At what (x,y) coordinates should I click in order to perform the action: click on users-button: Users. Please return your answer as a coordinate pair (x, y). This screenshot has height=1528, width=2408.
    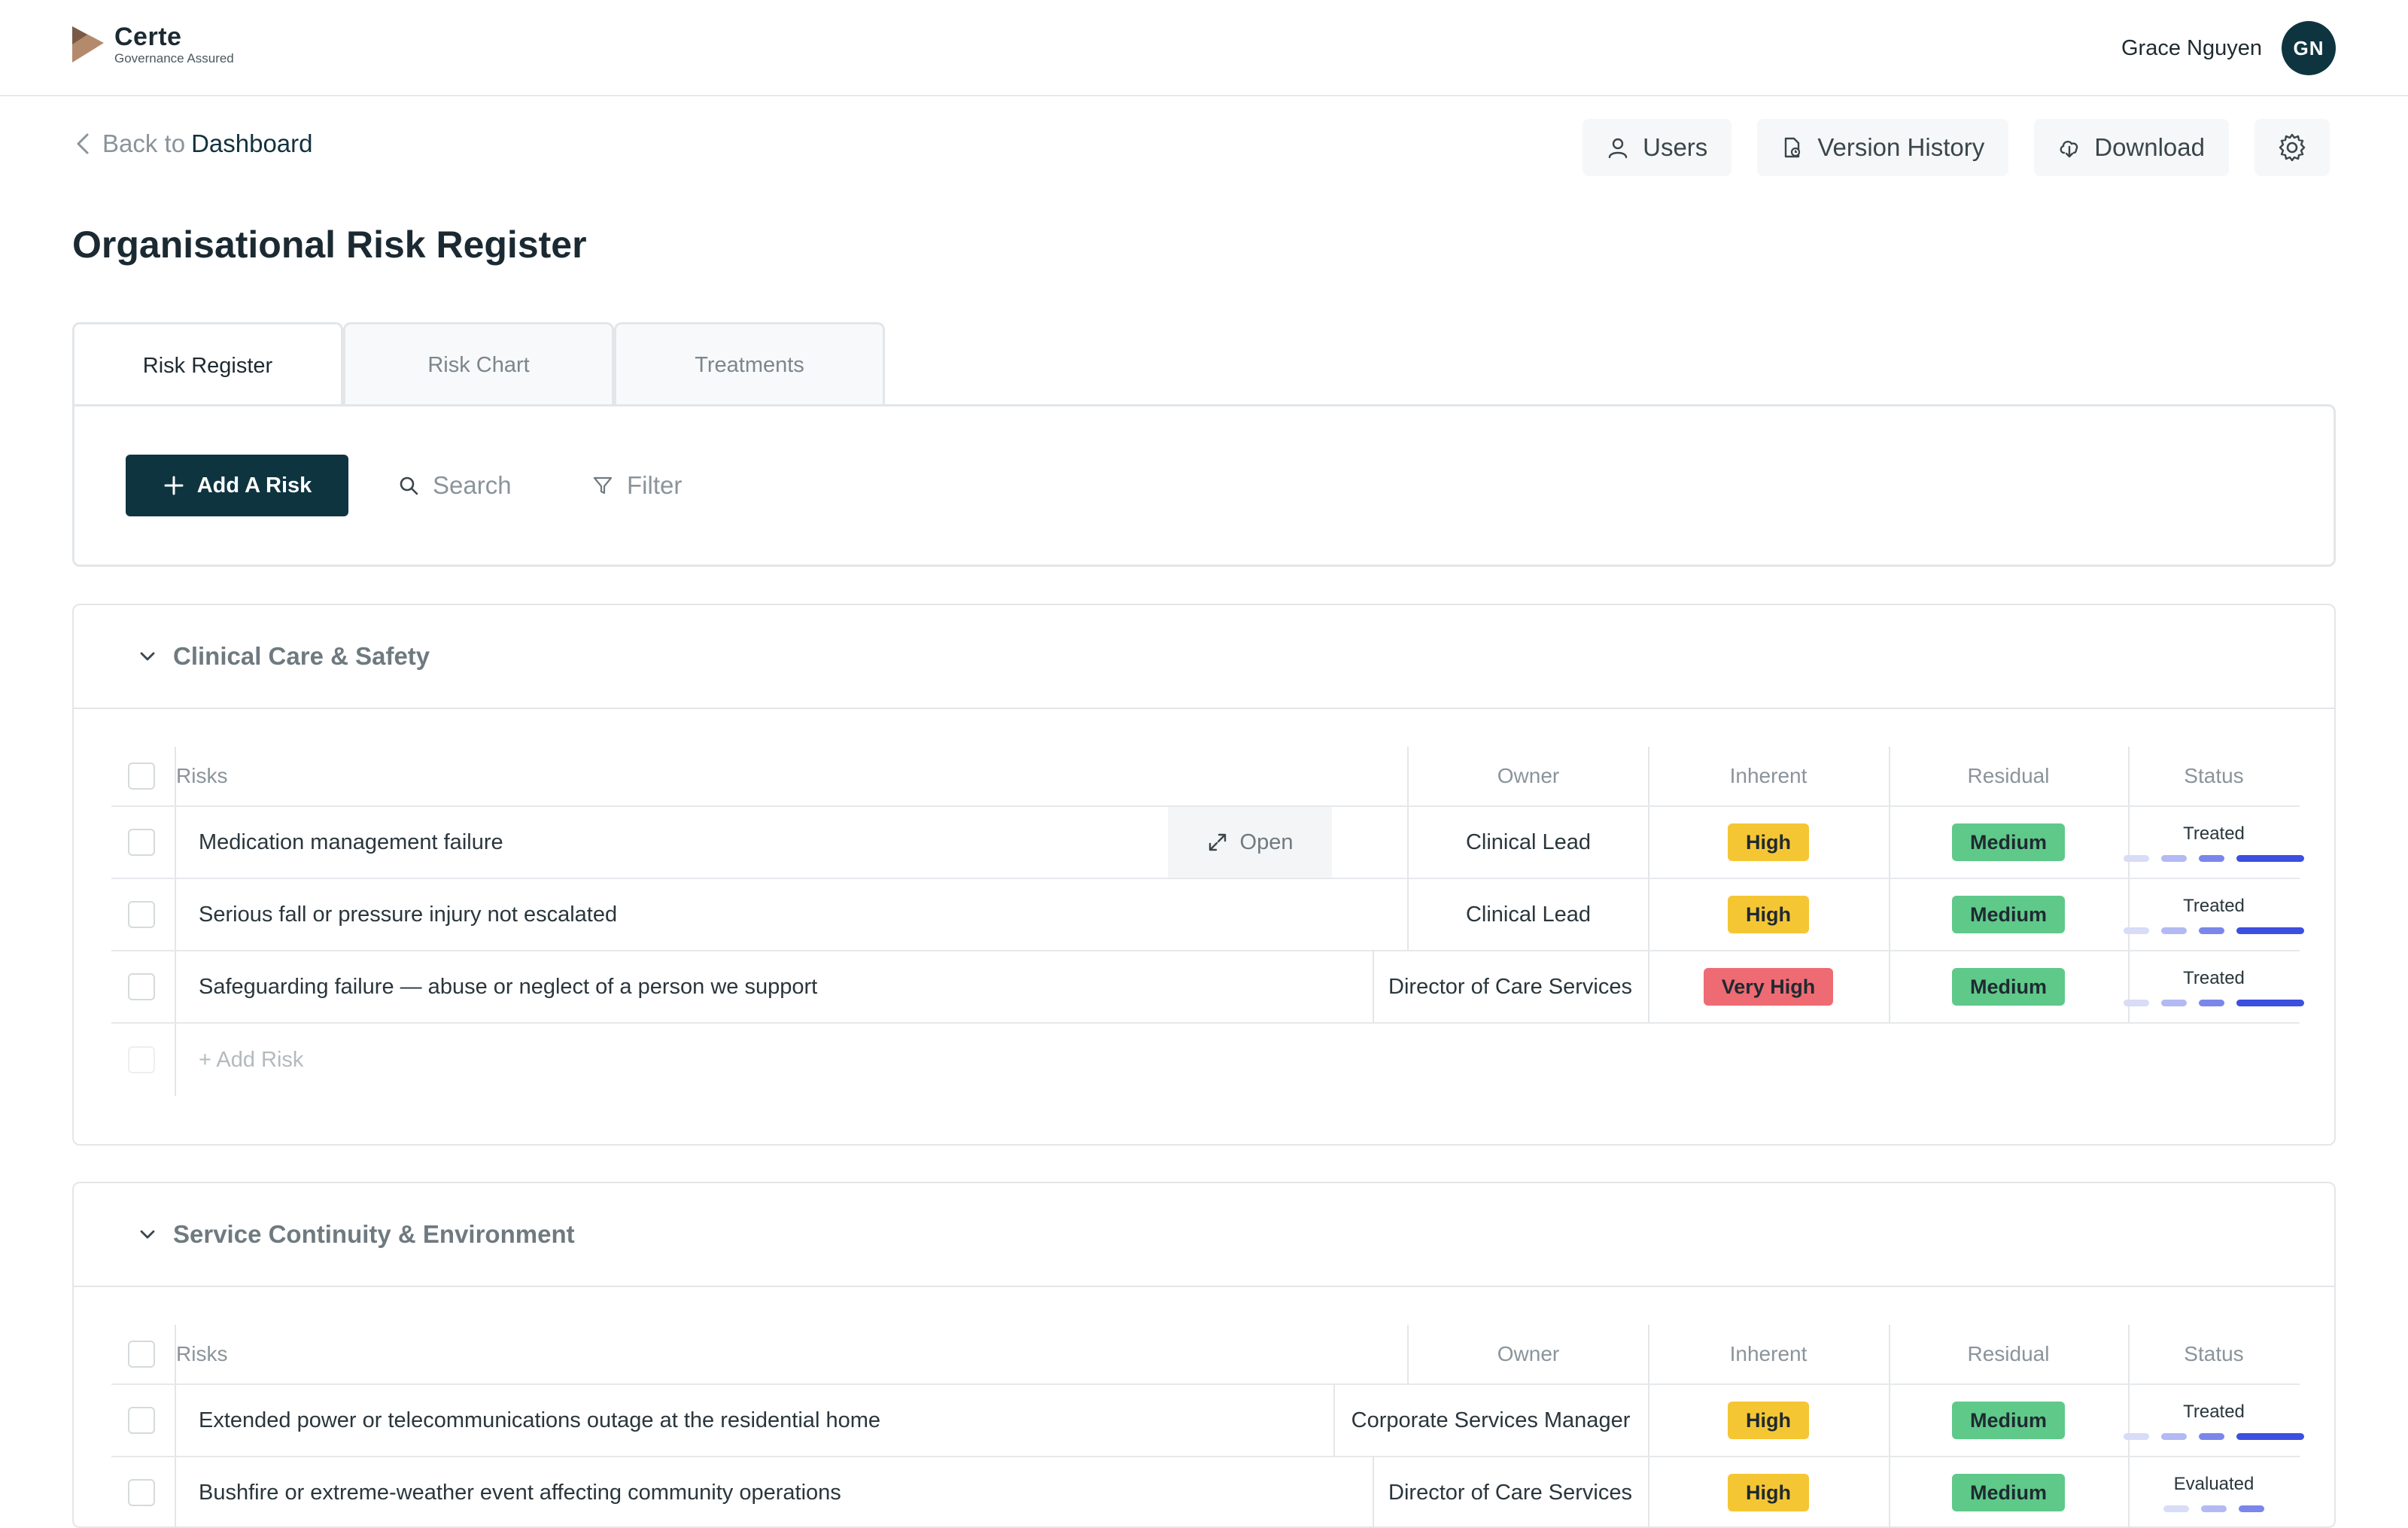
    Looking at the image, I should click on (1657, 147).